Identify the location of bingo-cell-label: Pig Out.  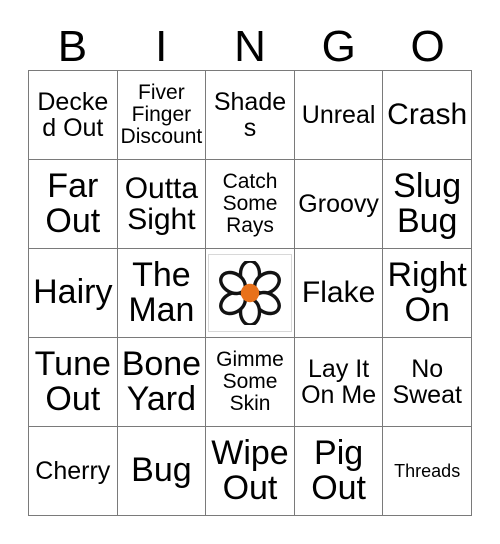
(338, 470).